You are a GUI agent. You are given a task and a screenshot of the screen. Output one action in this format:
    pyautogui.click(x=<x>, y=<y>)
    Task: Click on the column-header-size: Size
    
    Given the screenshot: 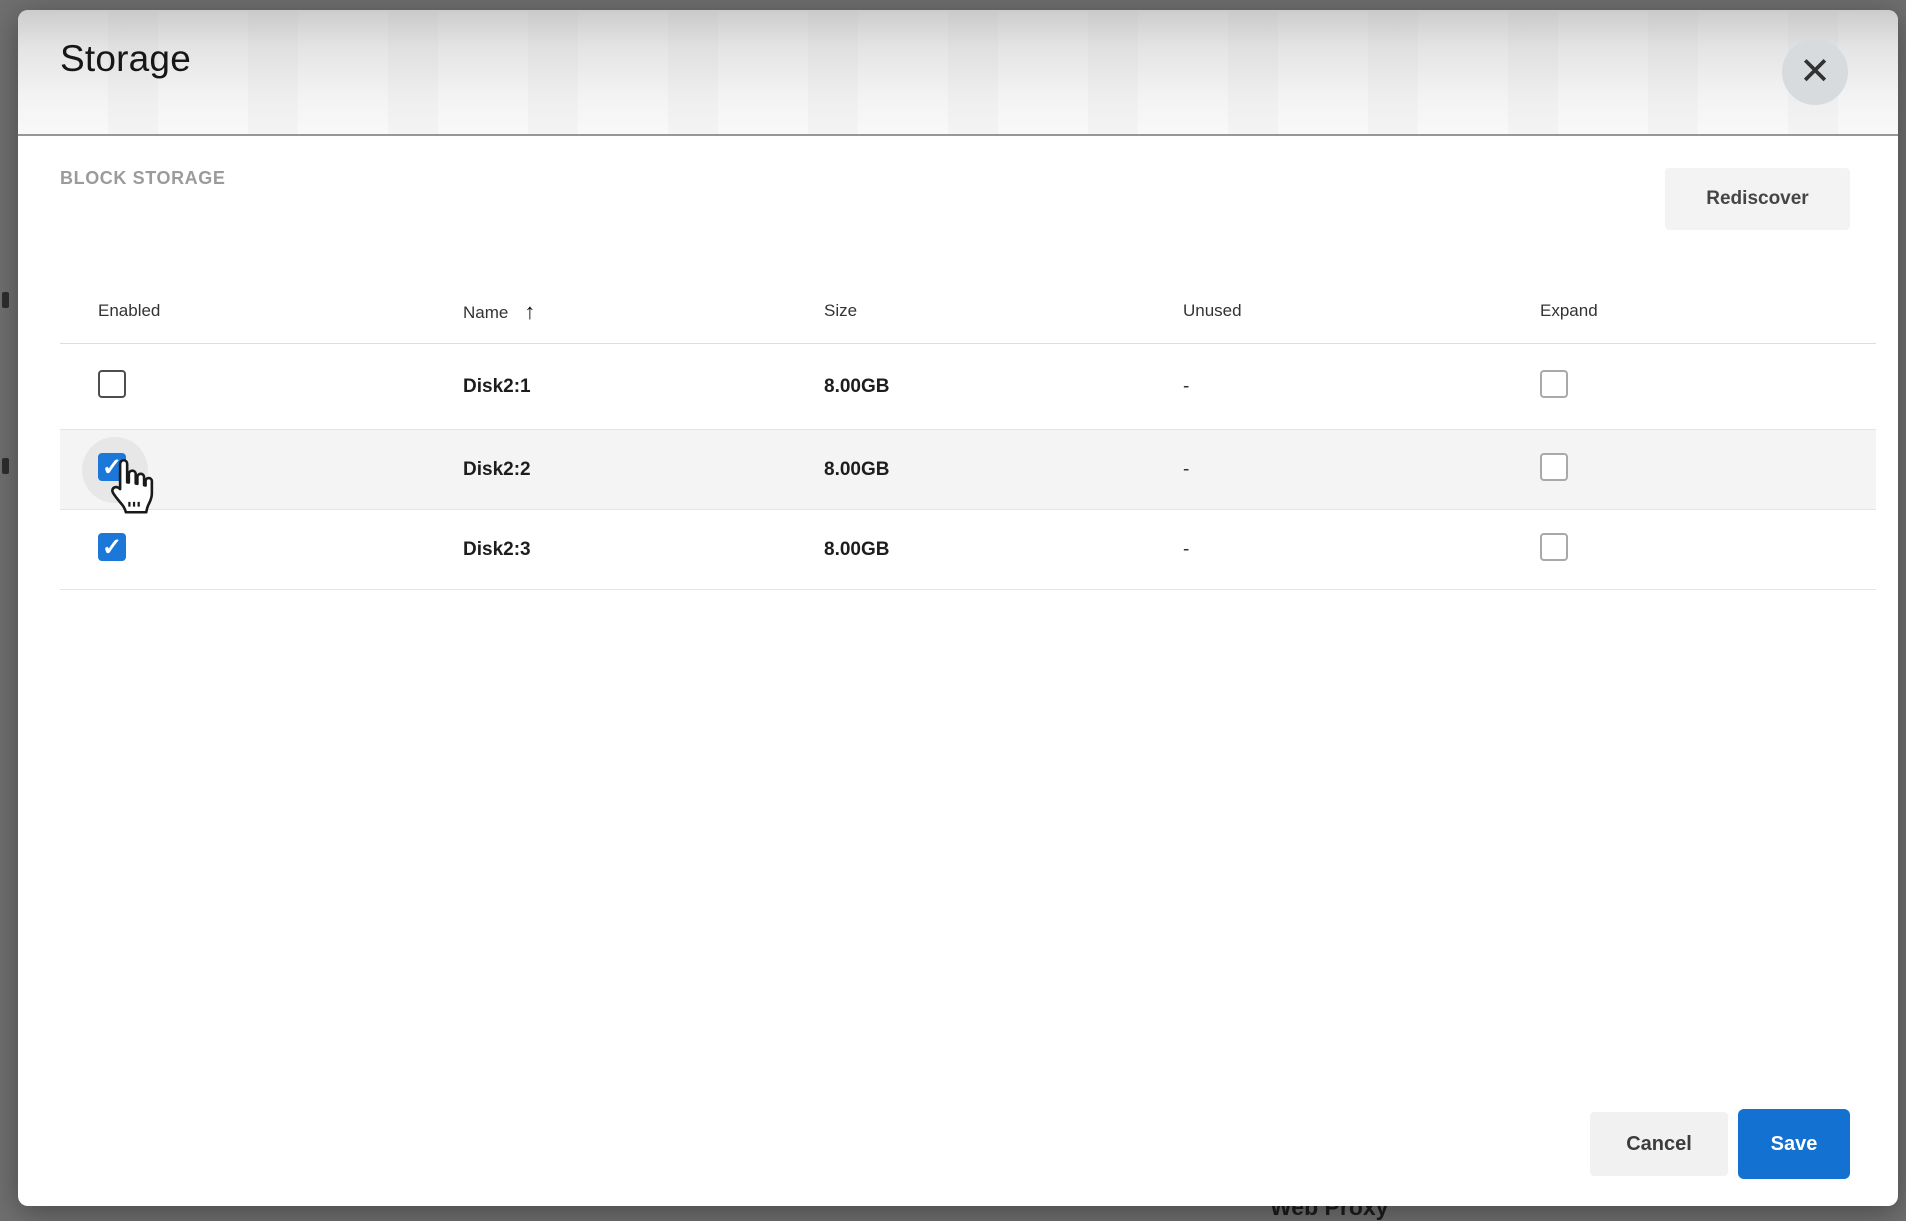 What is the action you would take?
    pyautogui.click(x=1003, y=311)
    